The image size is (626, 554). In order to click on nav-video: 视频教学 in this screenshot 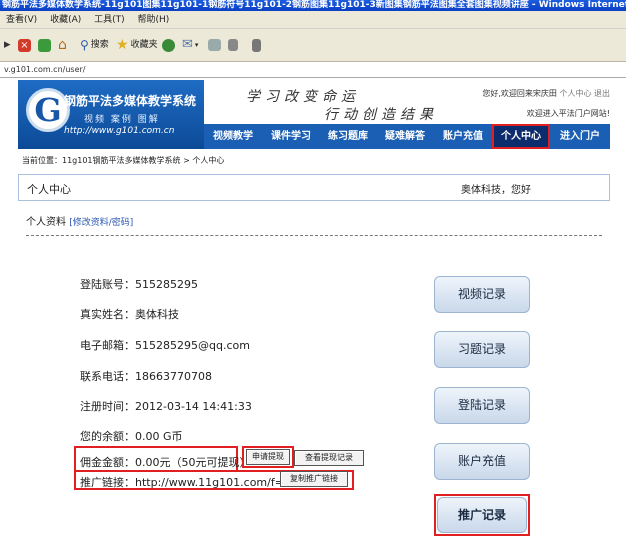, I will do `click(233, 136)`.